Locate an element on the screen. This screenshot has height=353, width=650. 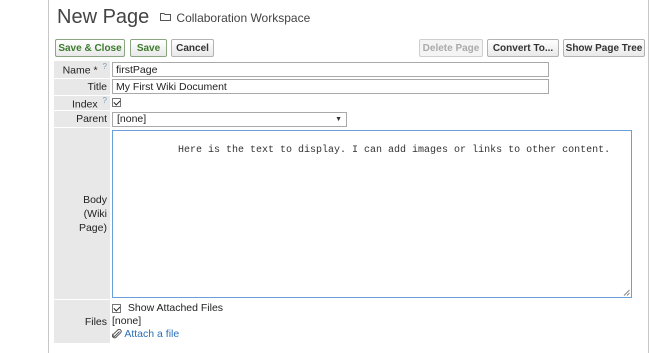
name-label-cell: Name * ? is located at coordinates (82, 70).